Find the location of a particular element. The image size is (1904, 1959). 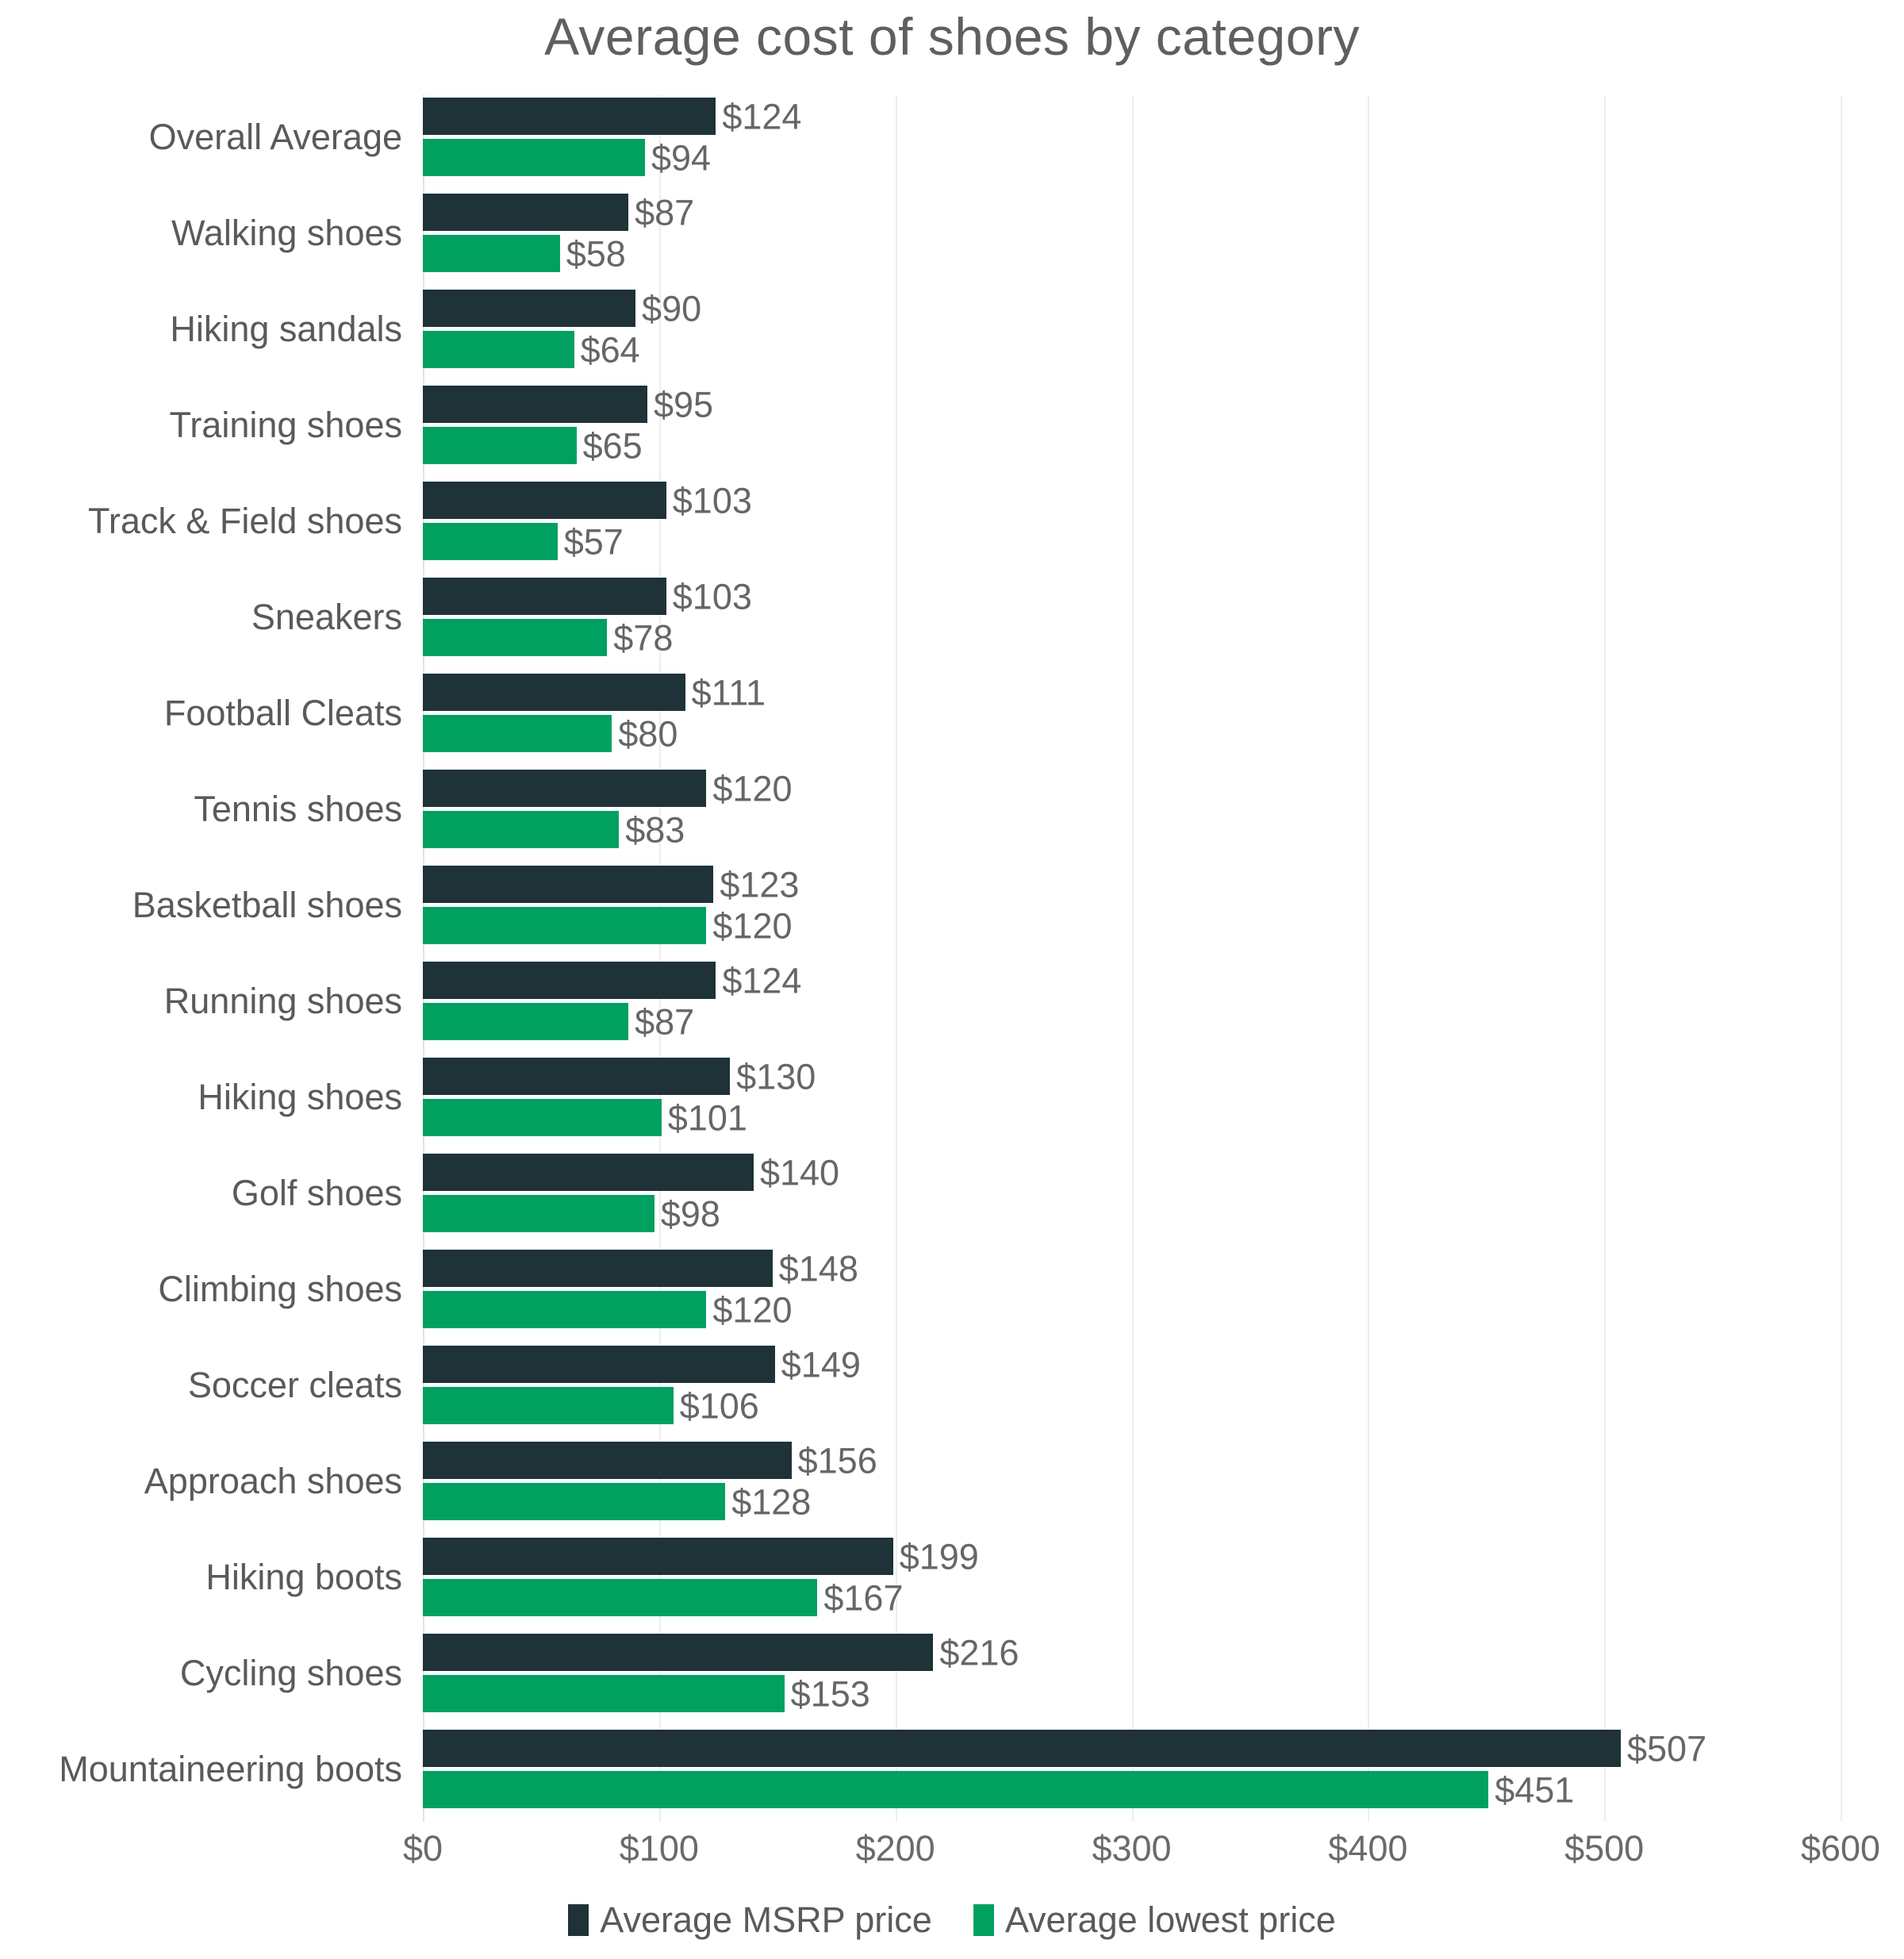

bar-row: $95 is located at coordinates (1132, 404).